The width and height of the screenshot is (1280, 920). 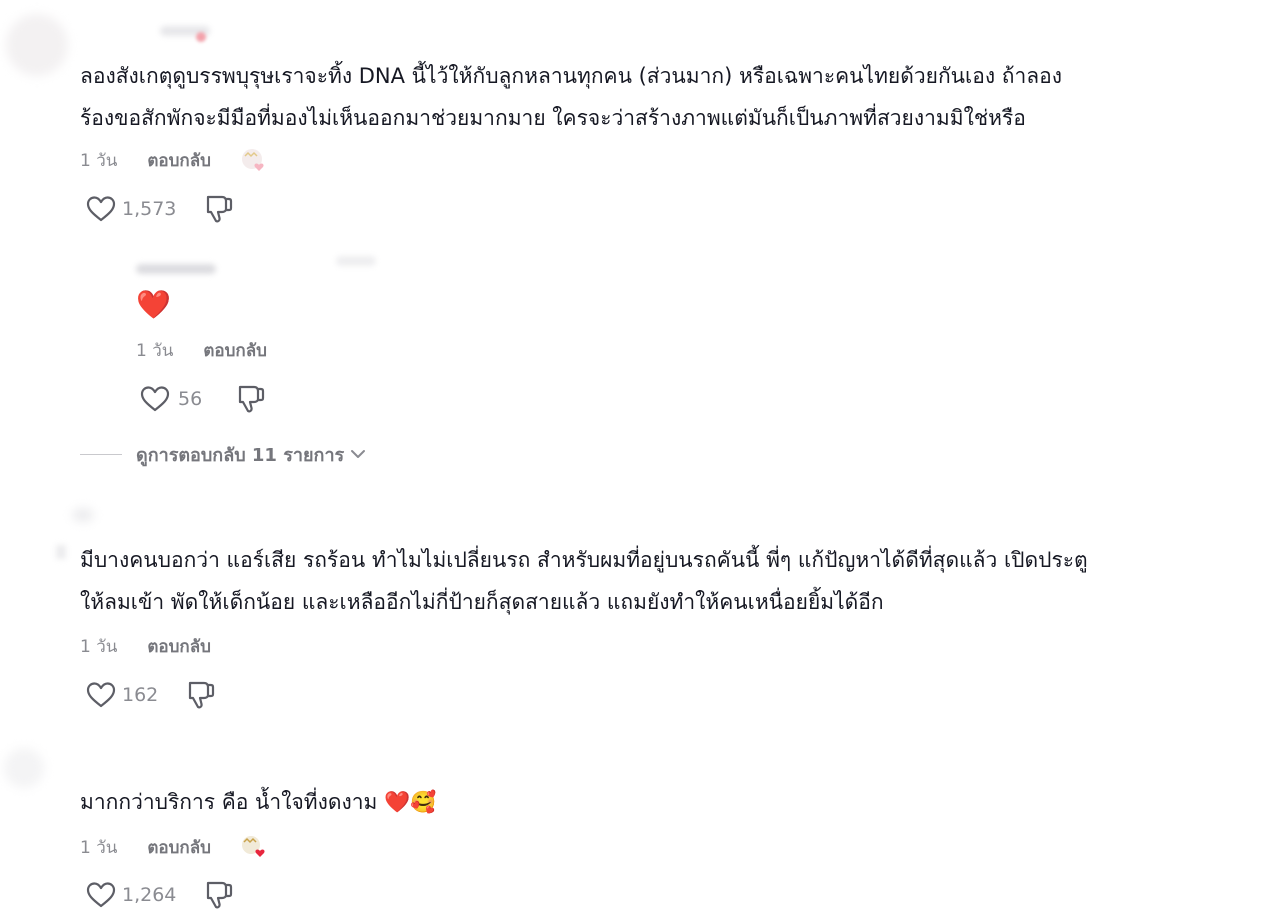 I want to click on like-count: 1,573, so click(x=149, y=209).